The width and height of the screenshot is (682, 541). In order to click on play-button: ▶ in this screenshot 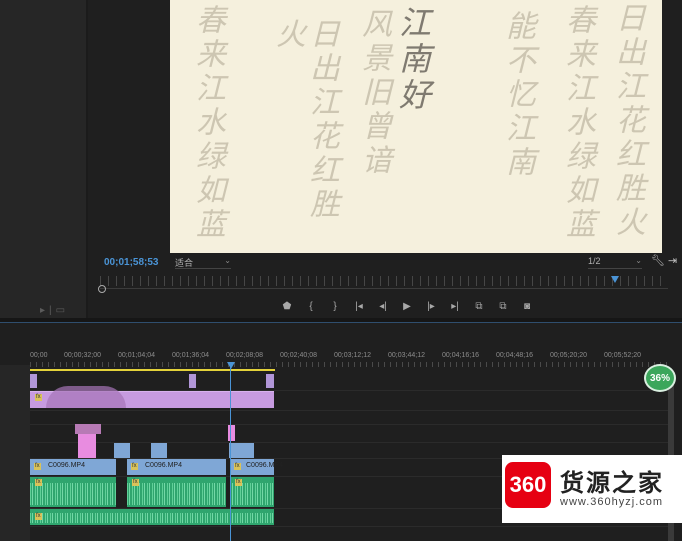, I will do `click(407, 306)`.